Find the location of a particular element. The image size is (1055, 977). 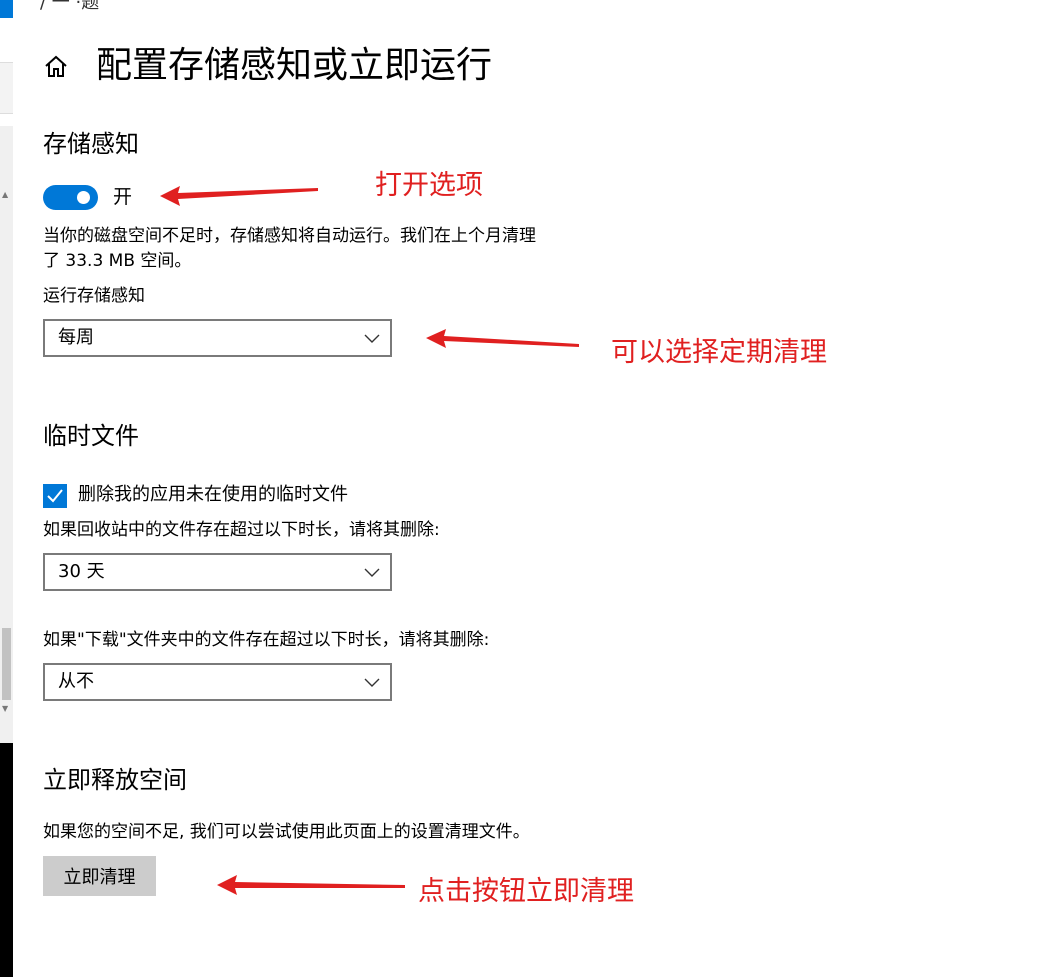

downloads-label: 如果"下载"文件夹中的文件存在超过以下时长，请将其删除: is located at coordinates (266, 640).